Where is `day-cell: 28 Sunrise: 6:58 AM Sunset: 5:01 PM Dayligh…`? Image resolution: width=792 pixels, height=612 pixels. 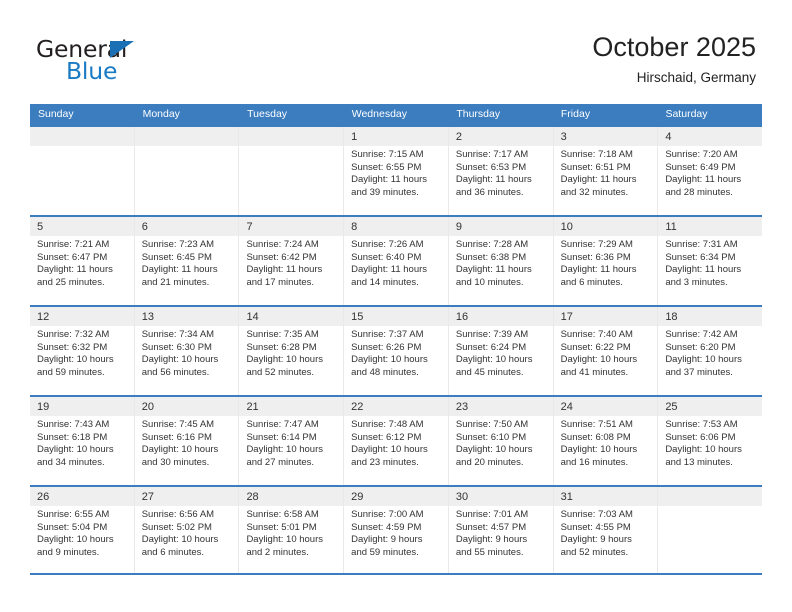
day-cell: 28 Sunrise: 6:58 AM Sunset: 5:01 PM Dayligh… is located at coordinates (292, 530).